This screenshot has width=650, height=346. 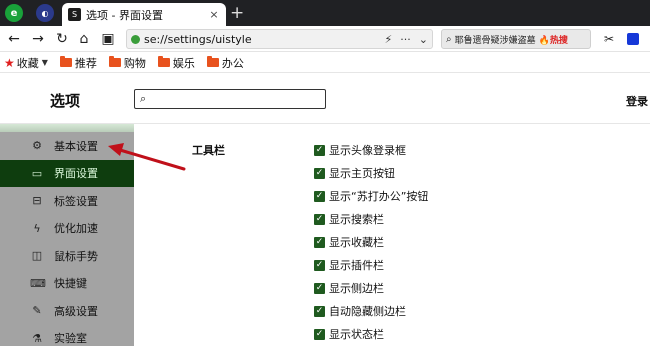 What do you see at coordinates (45, 62) in the screenshot?
I see `chevron-down-icon: ▼` at bounding box center [45, 62].